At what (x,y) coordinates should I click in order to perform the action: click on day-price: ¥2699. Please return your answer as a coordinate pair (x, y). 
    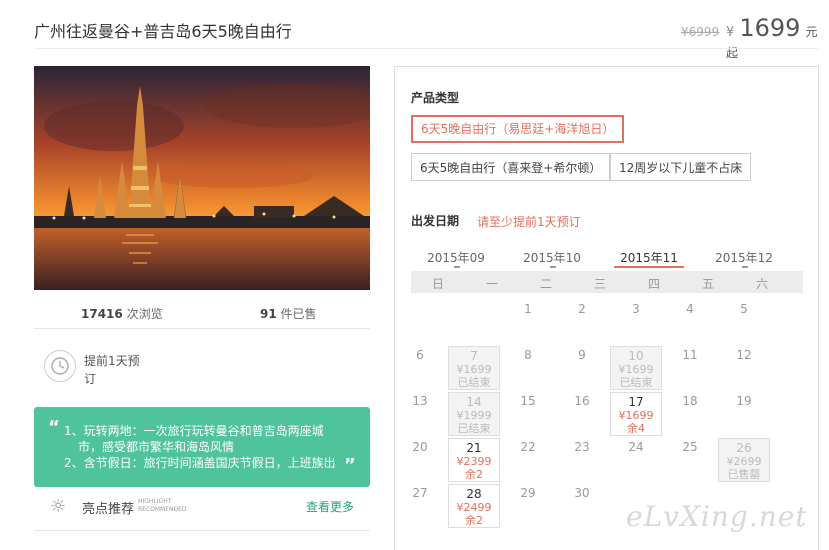
    Looking at the image, I should click on (744, 461).